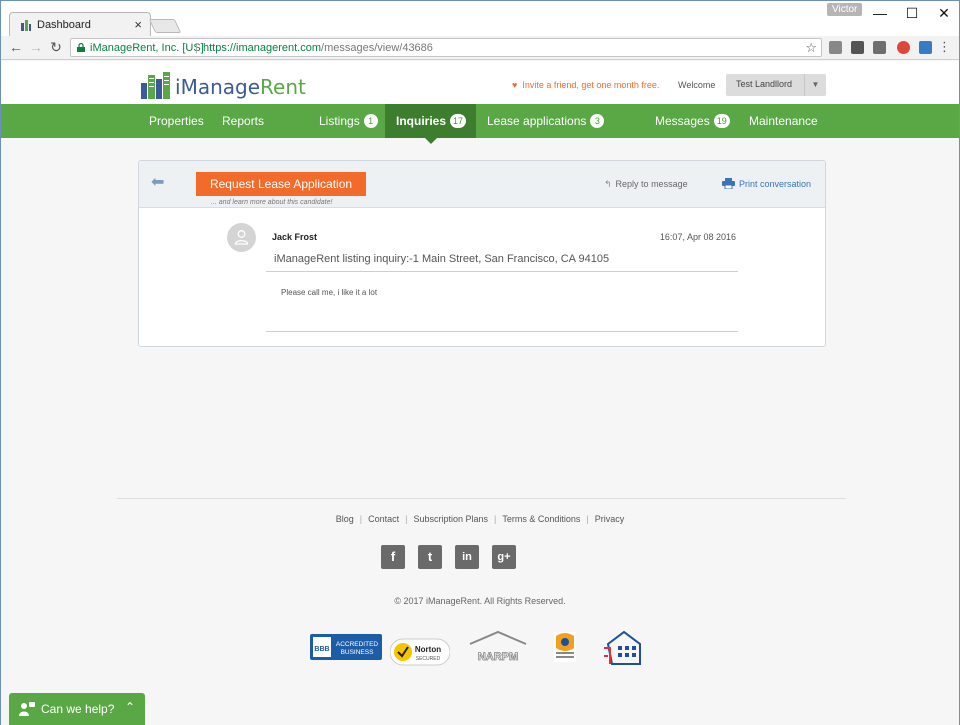 Image resolution: width=960 pixels, height=725 pixels. Describe the element at coordinates (764, 84) in the screenshot. I see `user-name: Test Landllord` at that location.